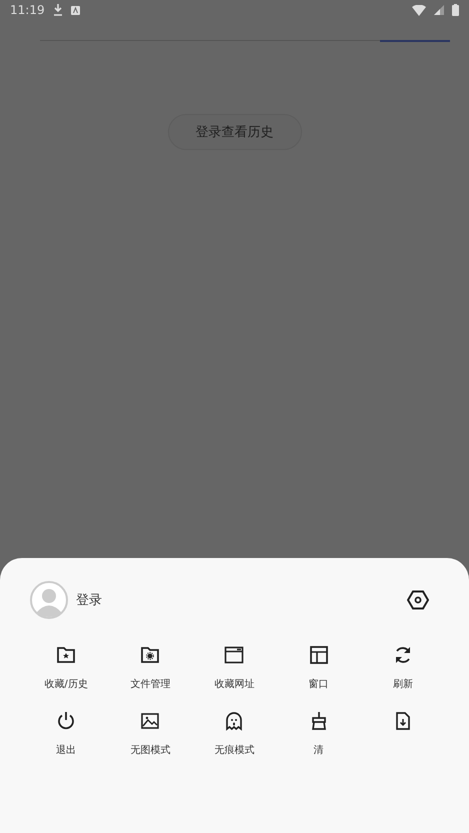  I want to click on menu-item: 窗口, so click(318, 668).